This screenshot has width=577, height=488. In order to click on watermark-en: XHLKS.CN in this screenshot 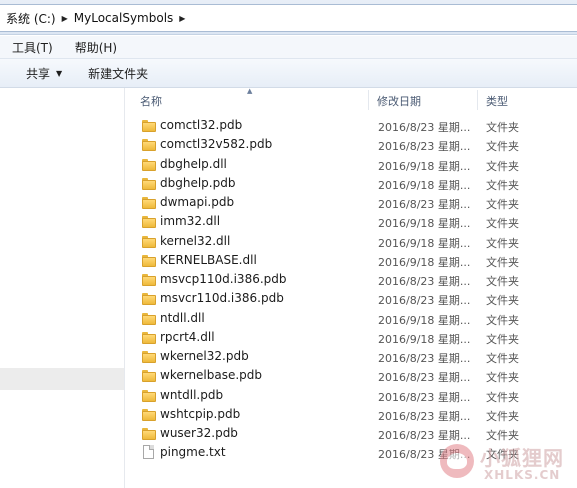, I will do `click(522, 475)`.